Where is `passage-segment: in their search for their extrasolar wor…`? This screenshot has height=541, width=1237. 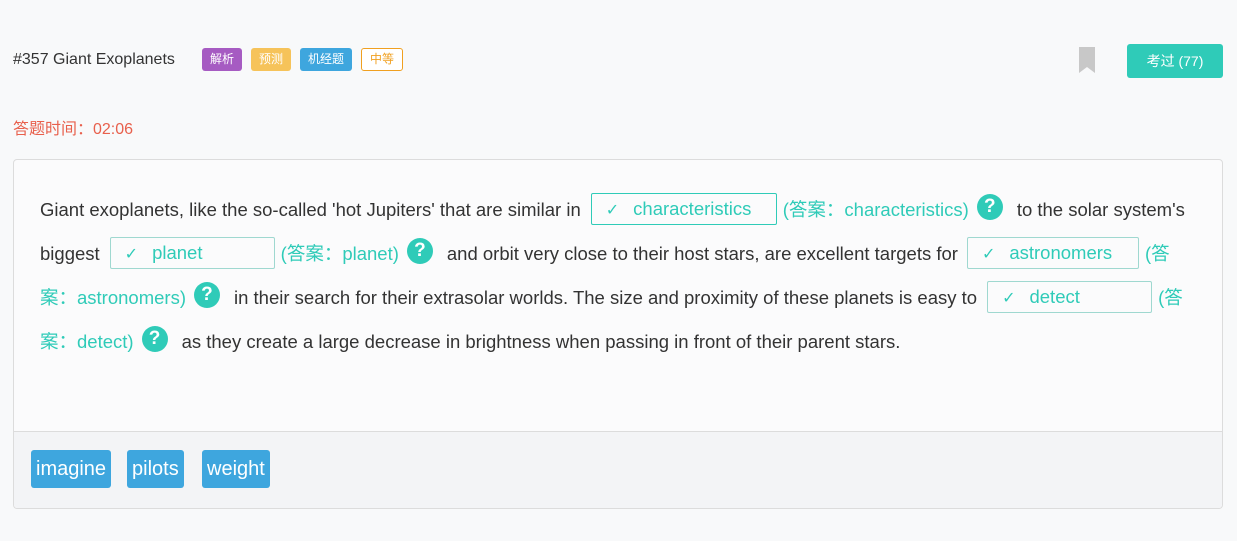 passage-segment: in their search for their extrasolar wor… is located at coordinates (605, 297).